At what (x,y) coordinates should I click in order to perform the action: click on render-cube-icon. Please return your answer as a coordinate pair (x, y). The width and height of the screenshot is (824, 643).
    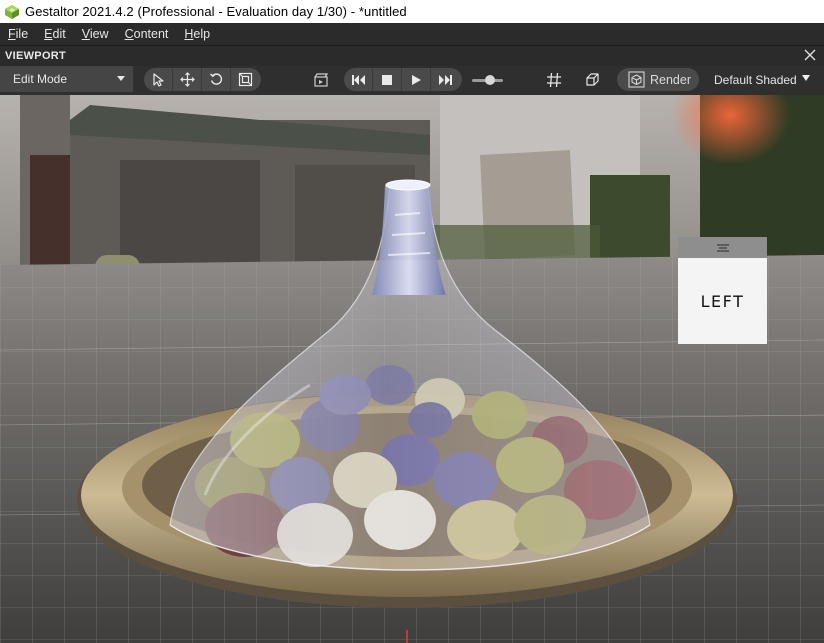
    Looking at the image, I should click on (636, 79).